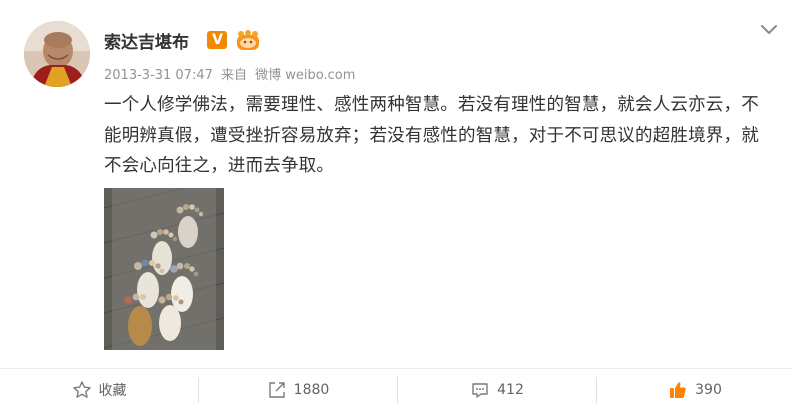 This screenshot has height=411, width=793. Describe the element at coordinates (57, 54) in the screenshot. I see `avatar` at that location.